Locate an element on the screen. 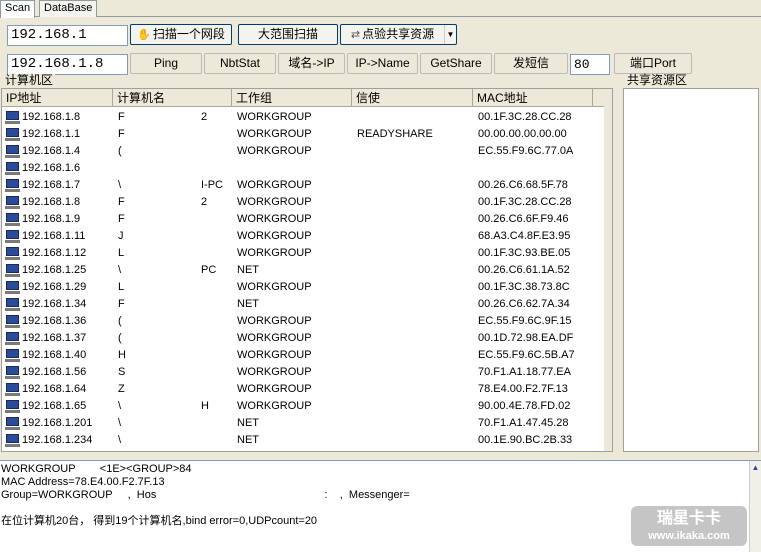 Image resolution: width=761 pixels, height=552 pixels. table-row: 192.168.1.12 L WORKGROUP 00.1F.3C.93.BE.05 is located at coordinates (307, 253).